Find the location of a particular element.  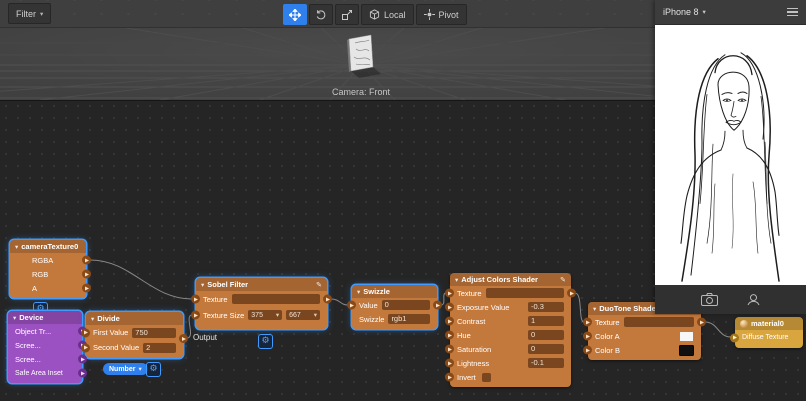

value-field: 0 is located at coordinates (405, 305).